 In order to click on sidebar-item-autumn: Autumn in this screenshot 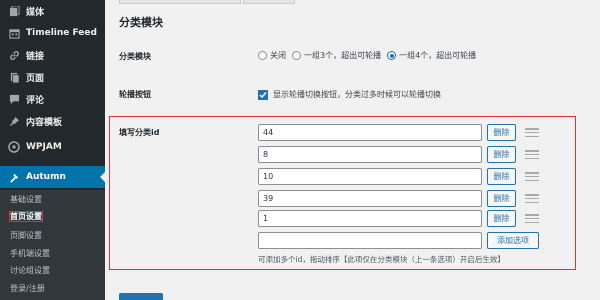, I will do `click(52, 177)`.